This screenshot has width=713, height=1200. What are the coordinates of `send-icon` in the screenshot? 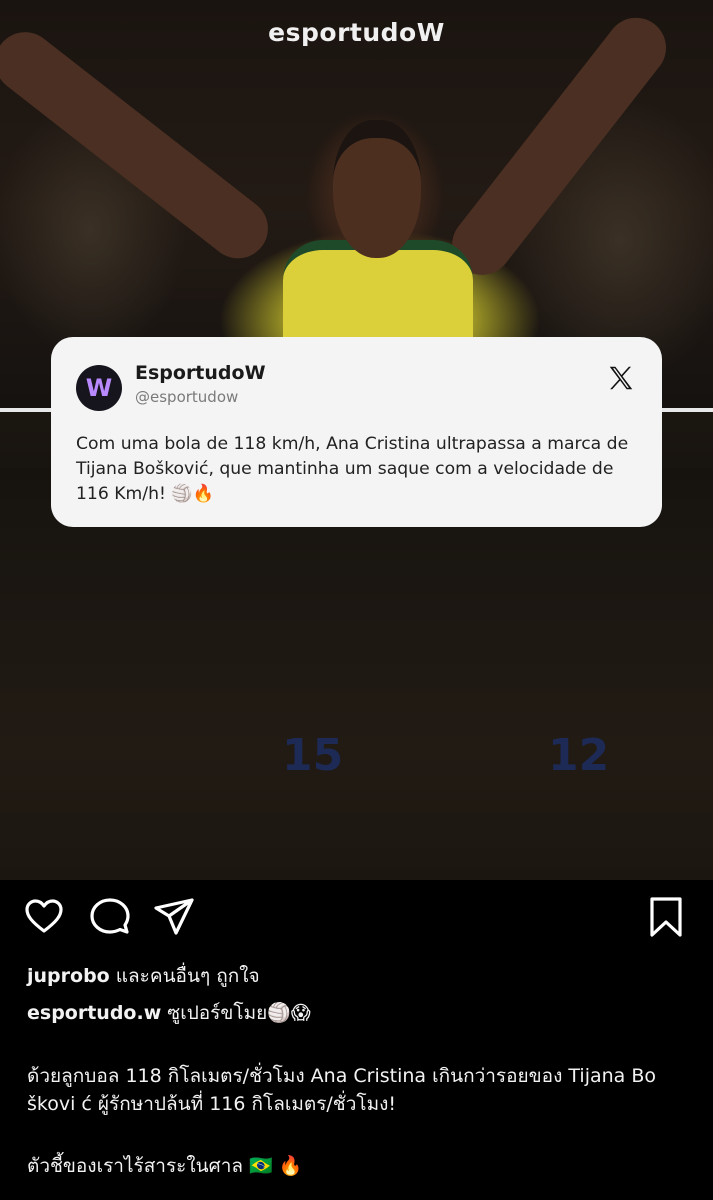 It's located at (174, 917).